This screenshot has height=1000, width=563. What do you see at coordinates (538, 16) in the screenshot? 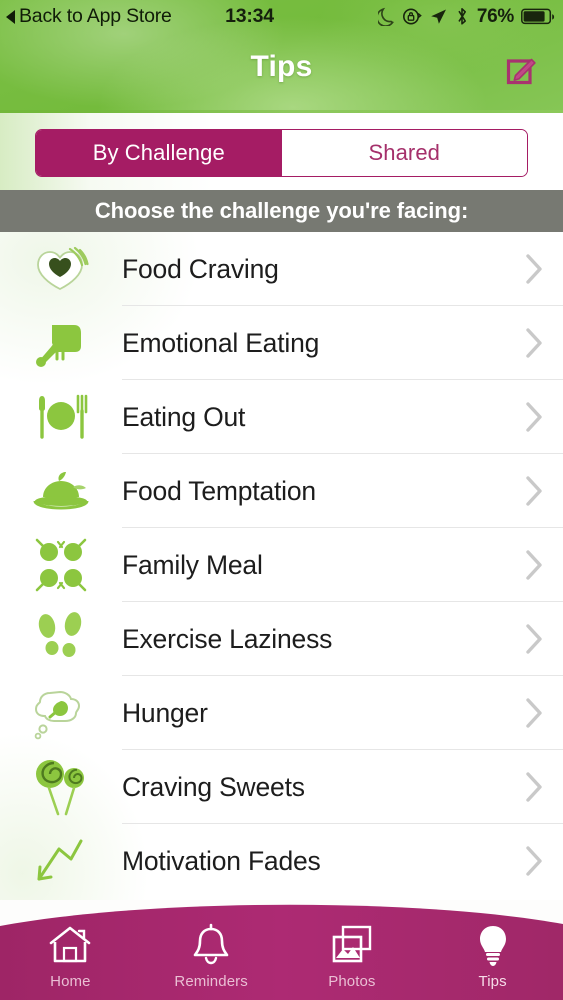
I see `battery-icon` at bounding box center [538, 16].